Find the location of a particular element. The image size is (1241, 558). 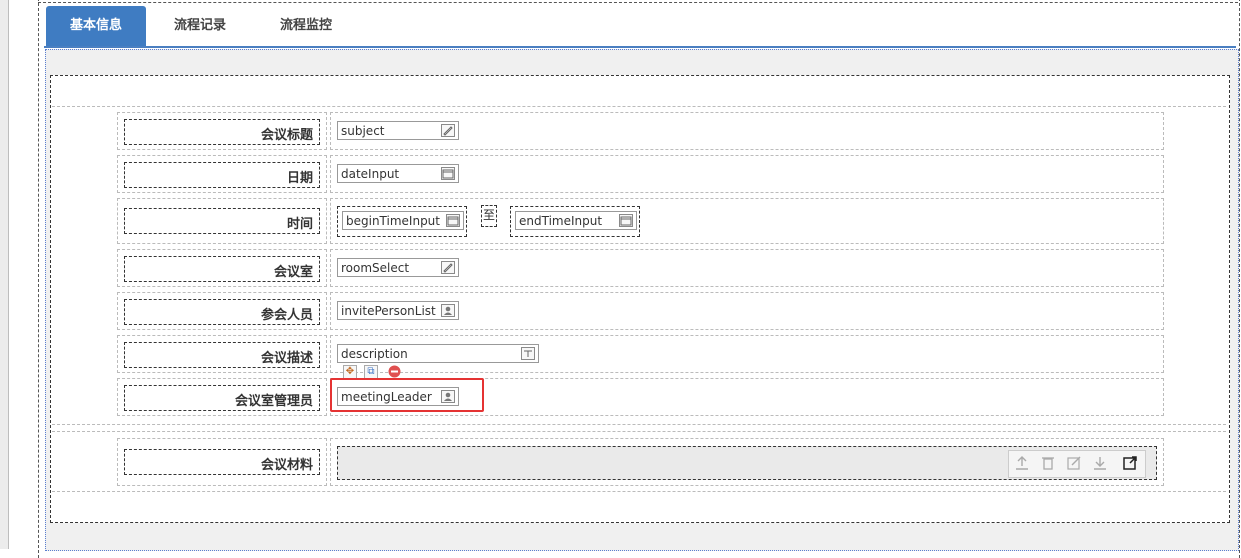

end-time-text: endTimeInput is located at coordinates (561, 221).